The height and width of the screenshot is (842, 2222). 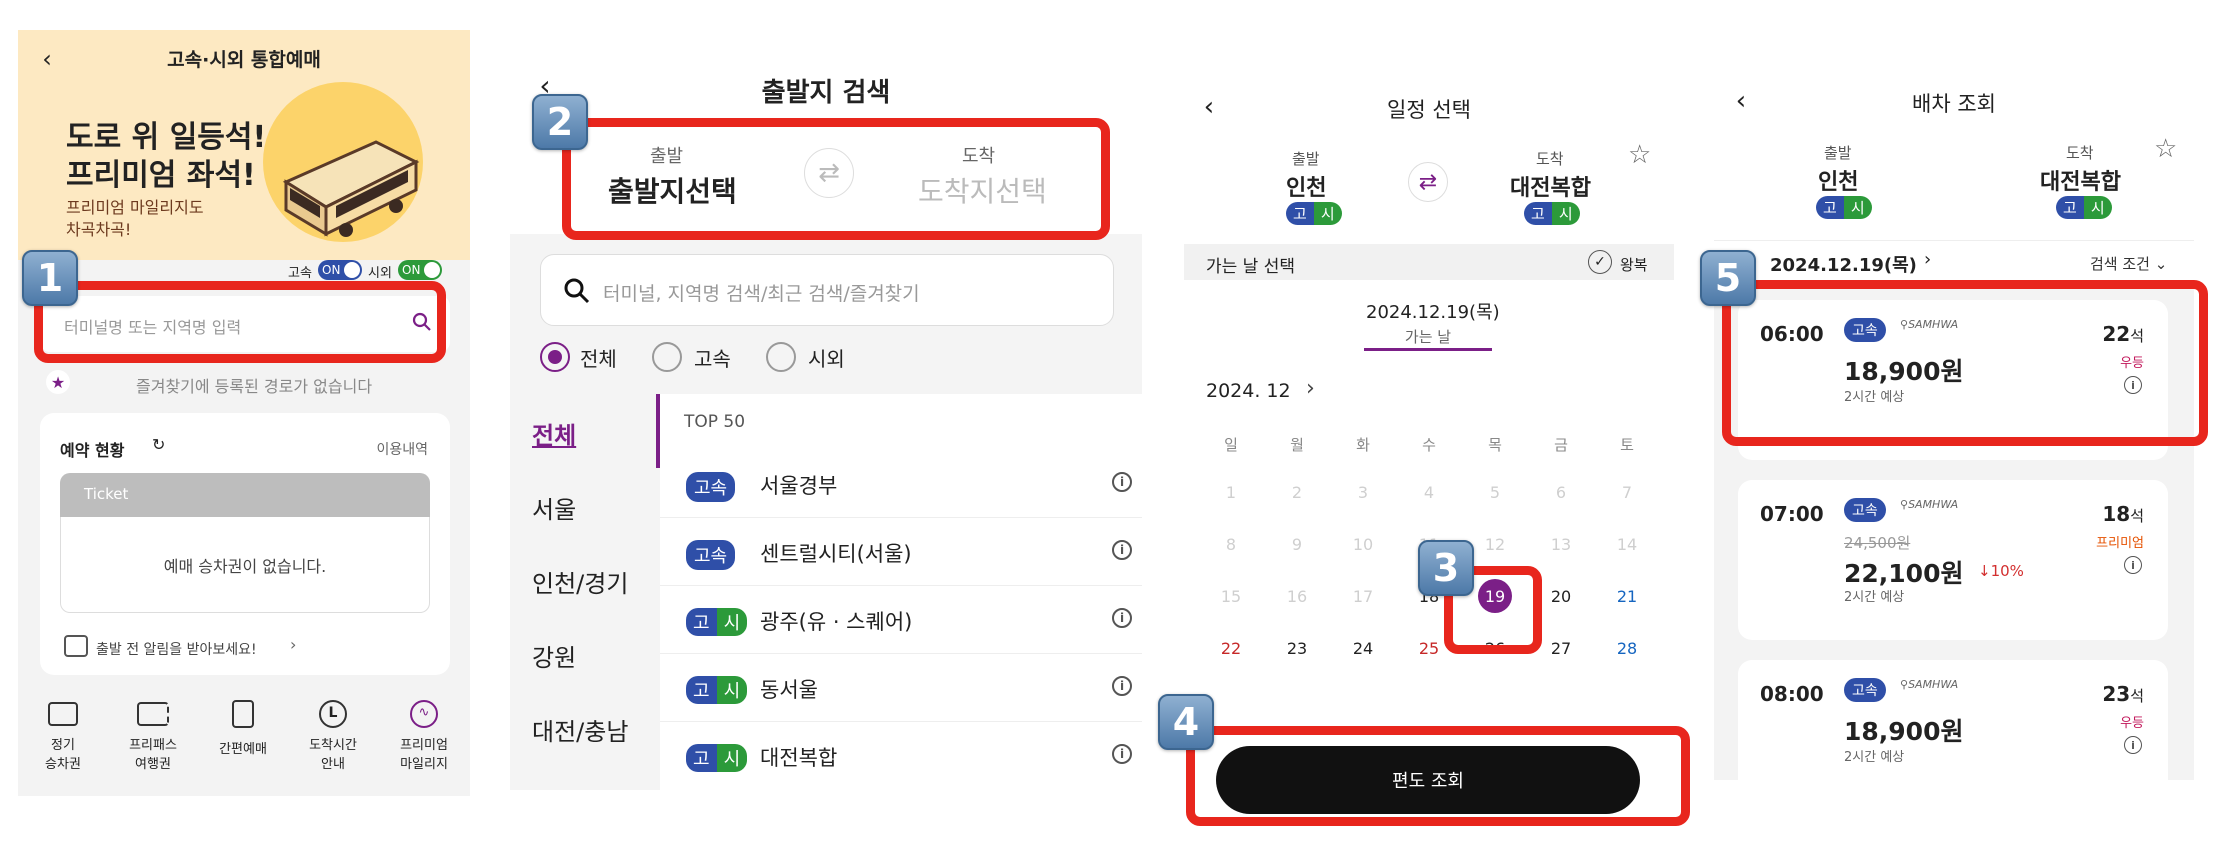 I want to click on round-trip-label: 왕복, so click(x=1634, y=264).